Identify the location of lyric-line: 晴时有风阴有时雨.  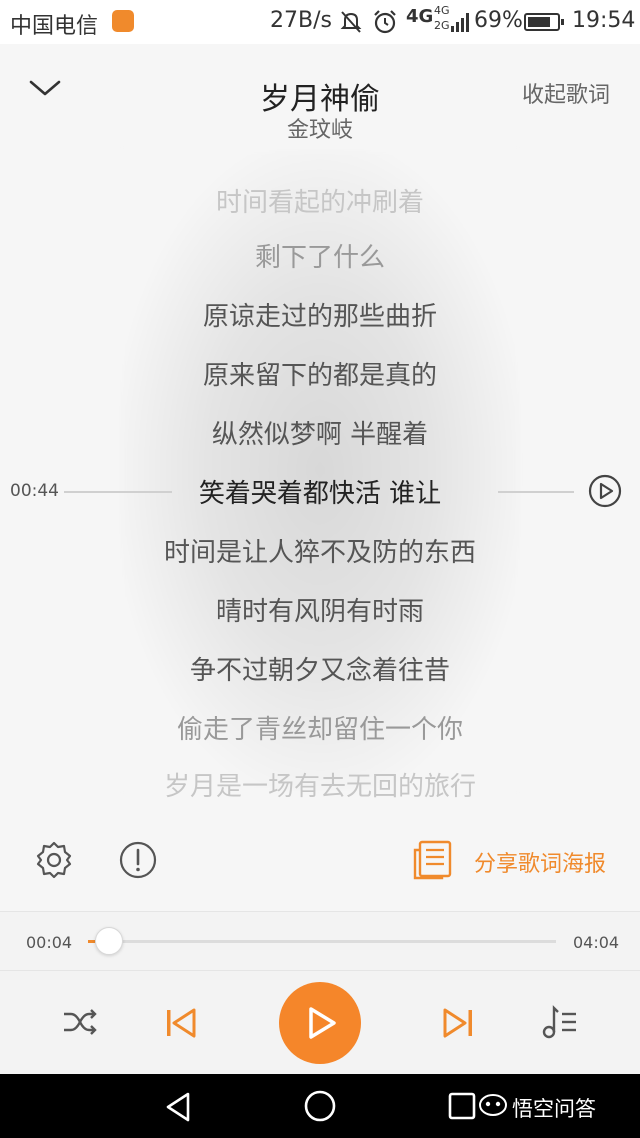
(319, 612).